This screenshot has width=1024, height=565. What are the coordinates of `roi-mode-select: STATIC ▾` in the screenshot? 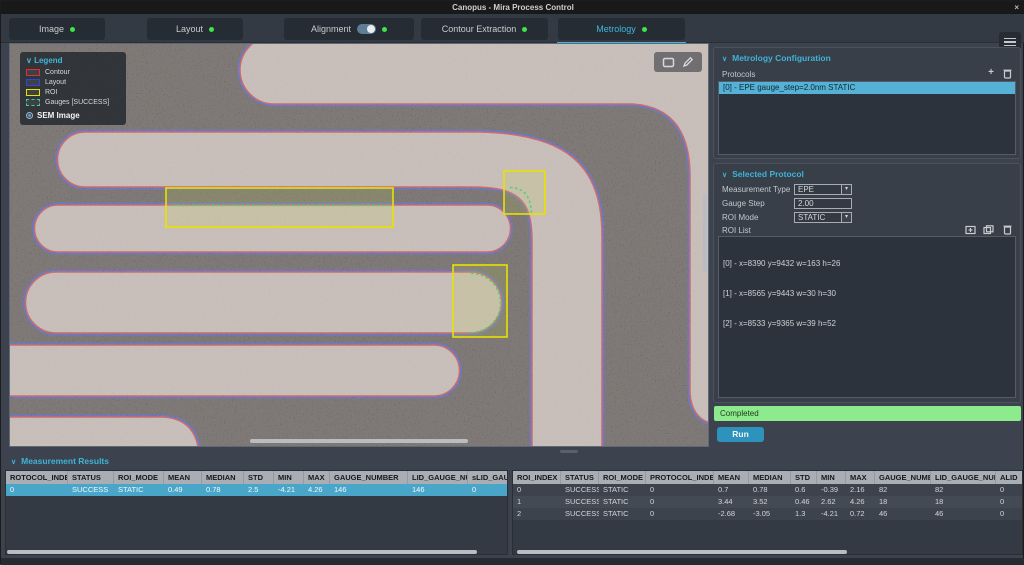 It's located at (823, 217).